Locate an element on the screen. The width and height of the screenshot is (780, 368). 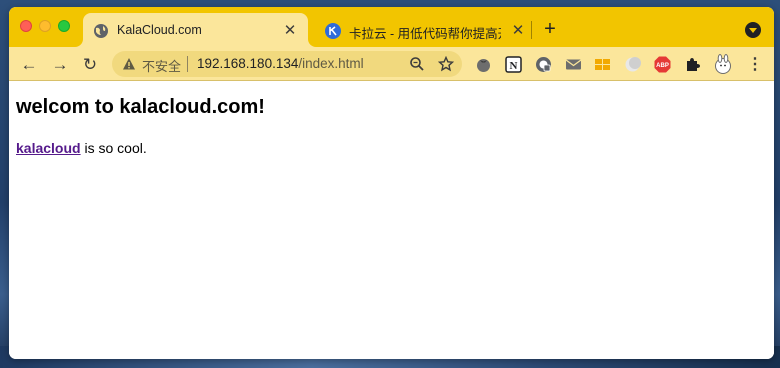
bunny-avatar-icon is located at coordinates (723, 64).